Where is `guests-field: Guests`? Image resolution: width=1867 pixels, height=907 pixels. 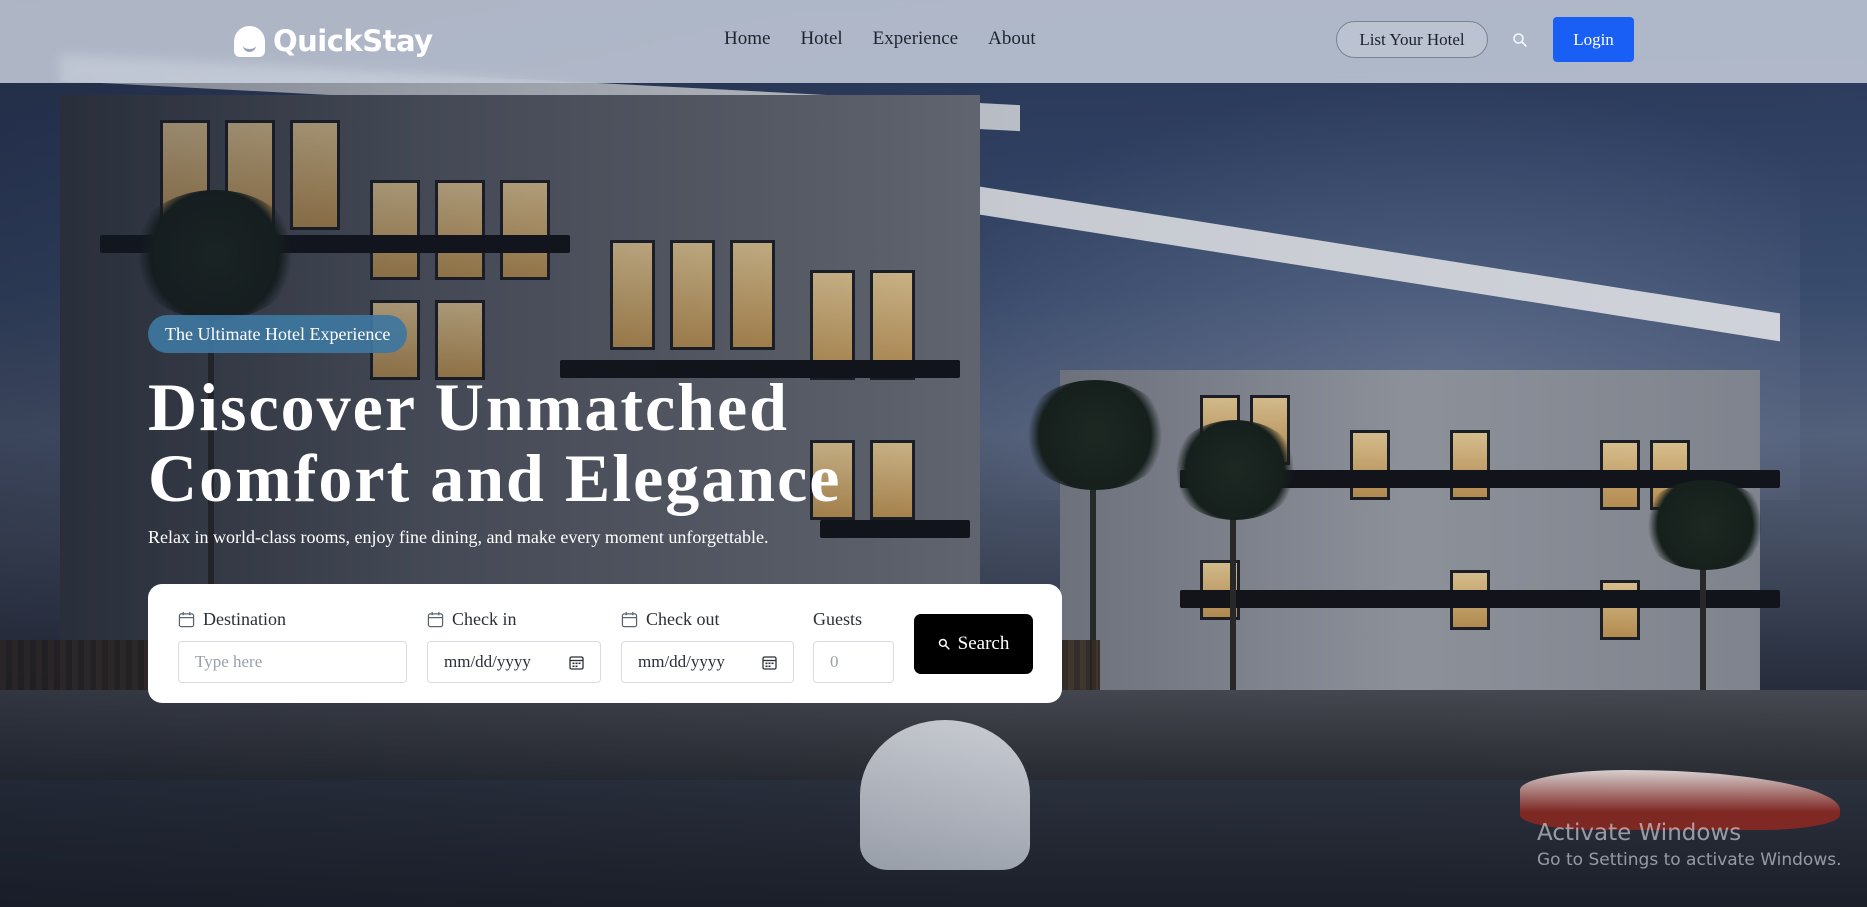
guests-field: Guests is located at coordinates (837, 619).